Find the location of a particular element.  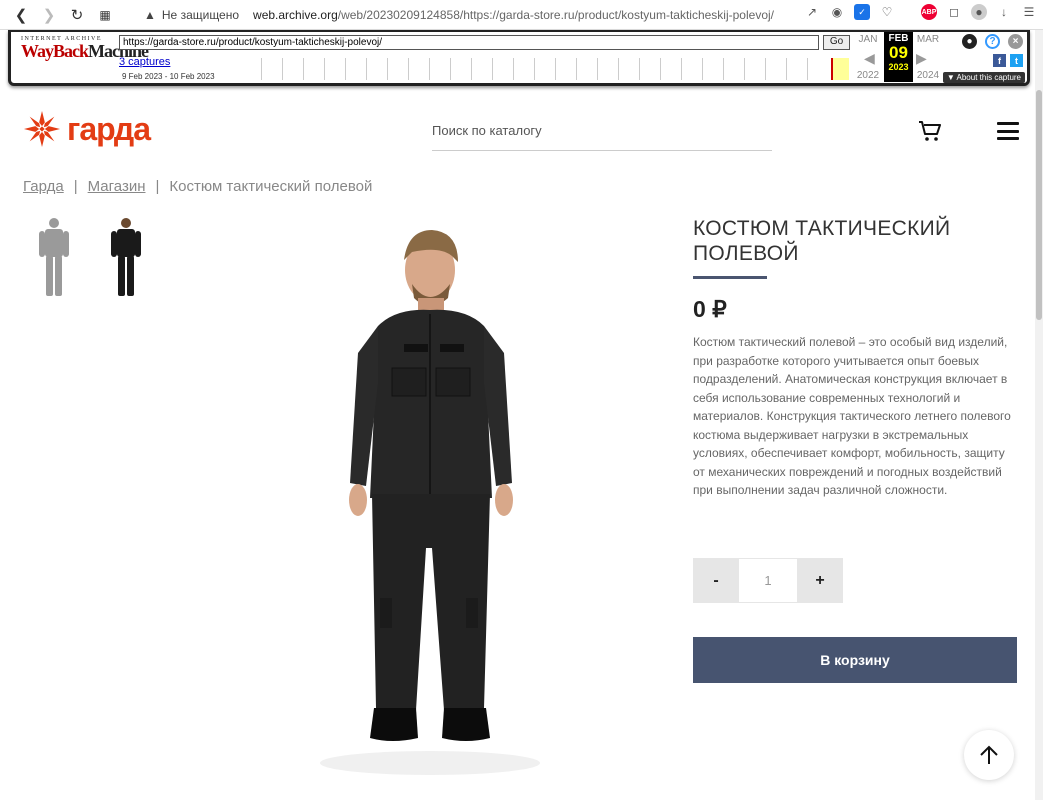

wayback-go-button: Go is located at coordinates (836, 42).